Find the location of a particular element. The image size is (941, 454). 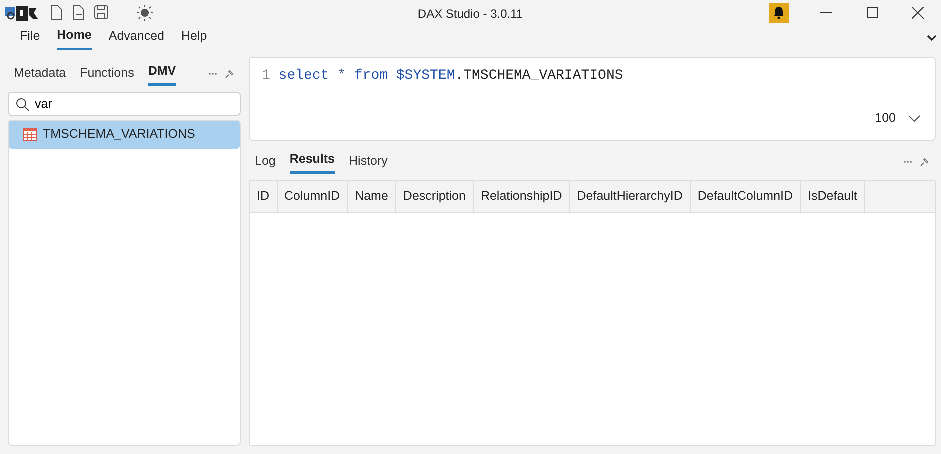

window-title: DAX Studio - 3.0.11 is located at coordinates (471, 14).